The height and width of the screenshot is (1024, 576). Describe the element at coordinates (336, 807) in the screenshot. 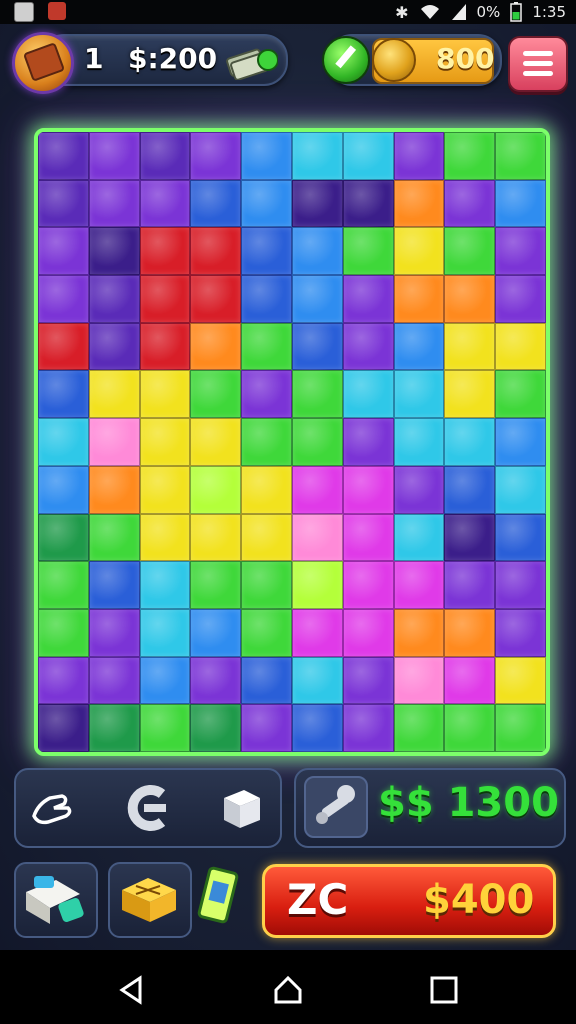

I see `wrench-icon` at that location.